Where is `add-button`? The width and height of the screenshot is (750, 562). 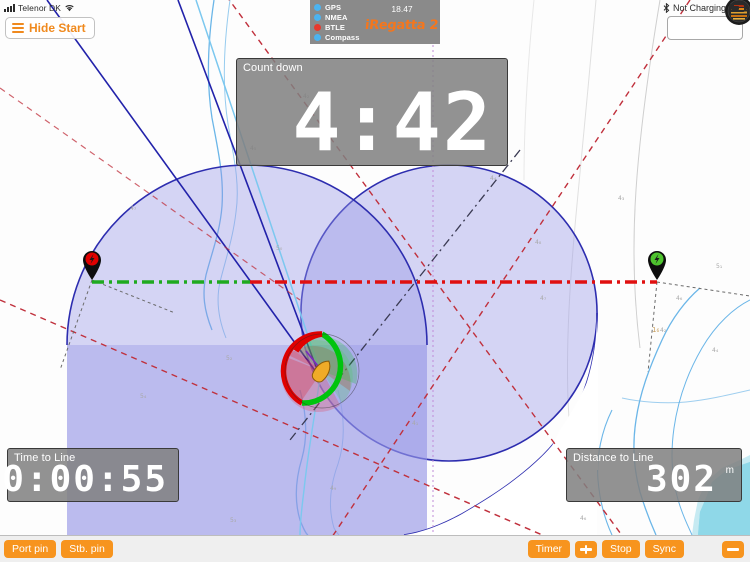
add-button is located at coordinates (586, 549).